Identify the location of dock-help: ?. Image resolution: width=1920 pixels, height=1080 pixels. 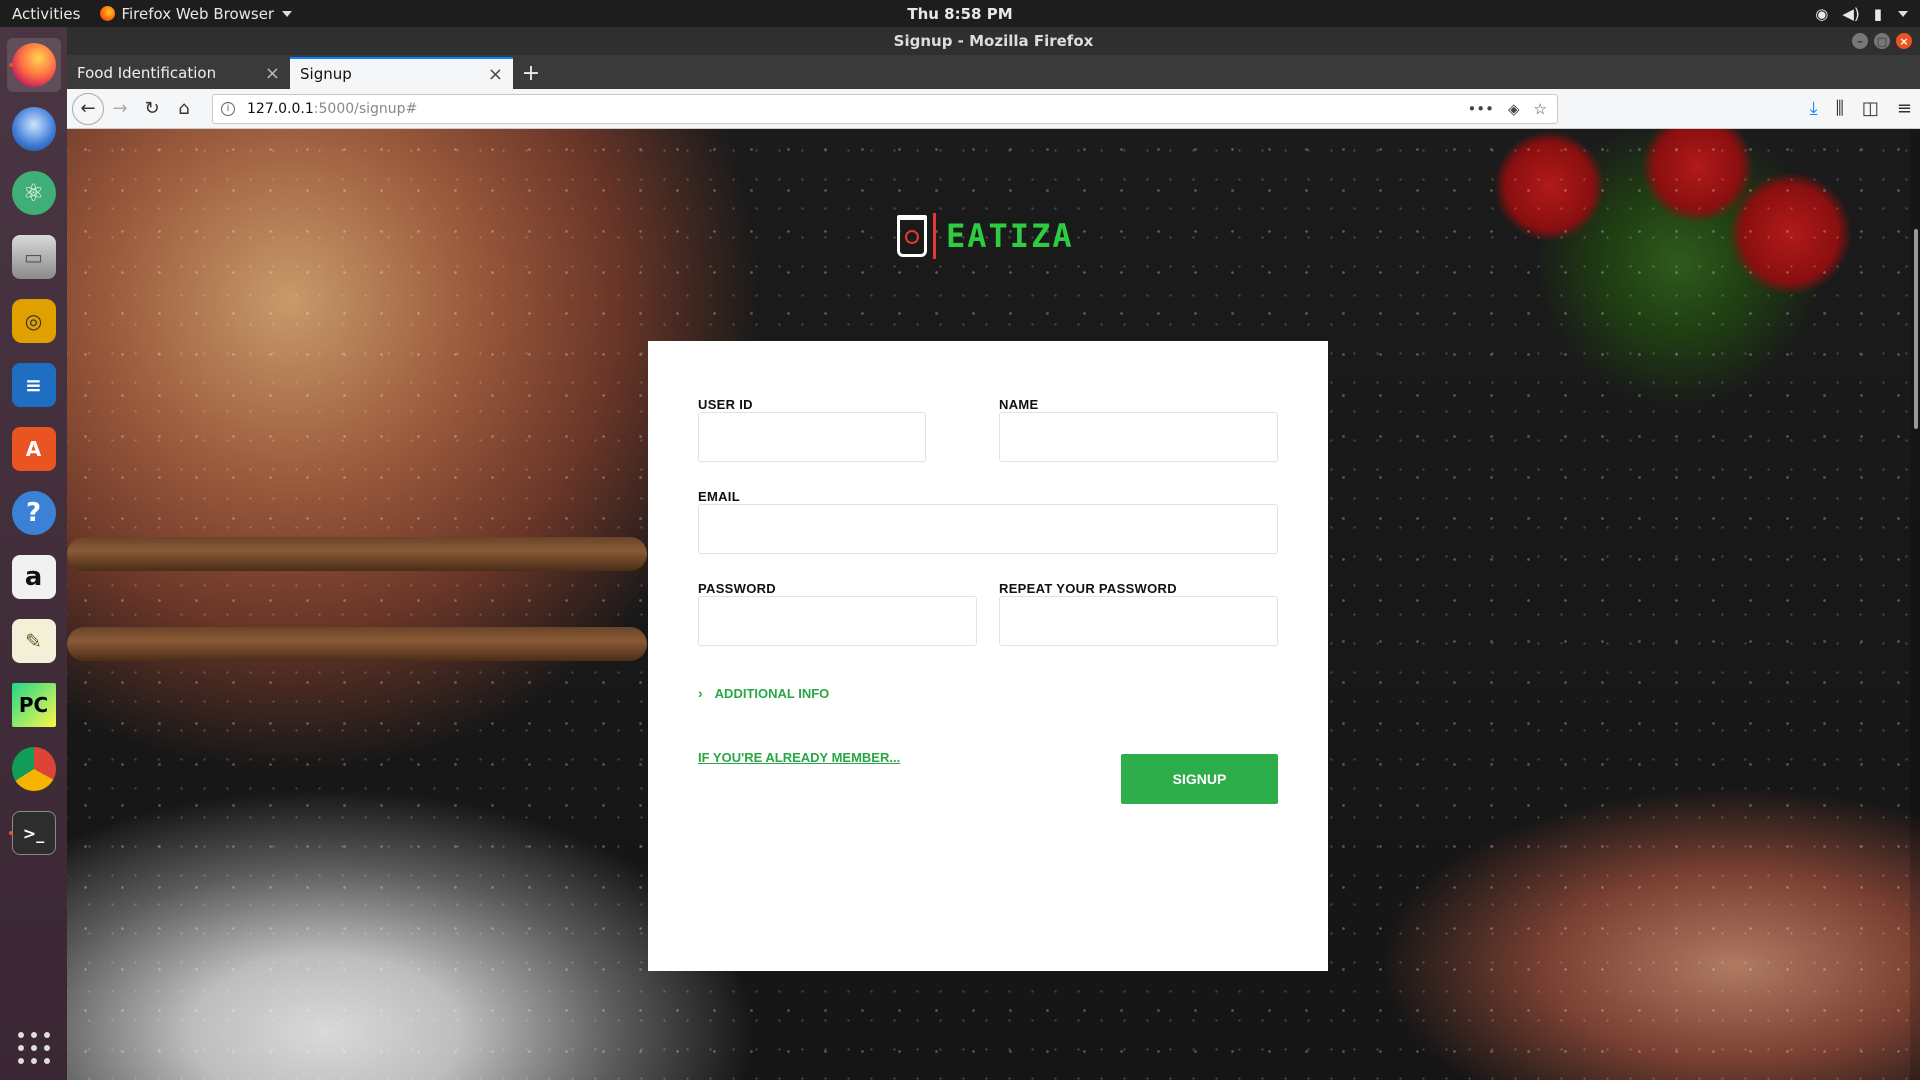
(34, 513).